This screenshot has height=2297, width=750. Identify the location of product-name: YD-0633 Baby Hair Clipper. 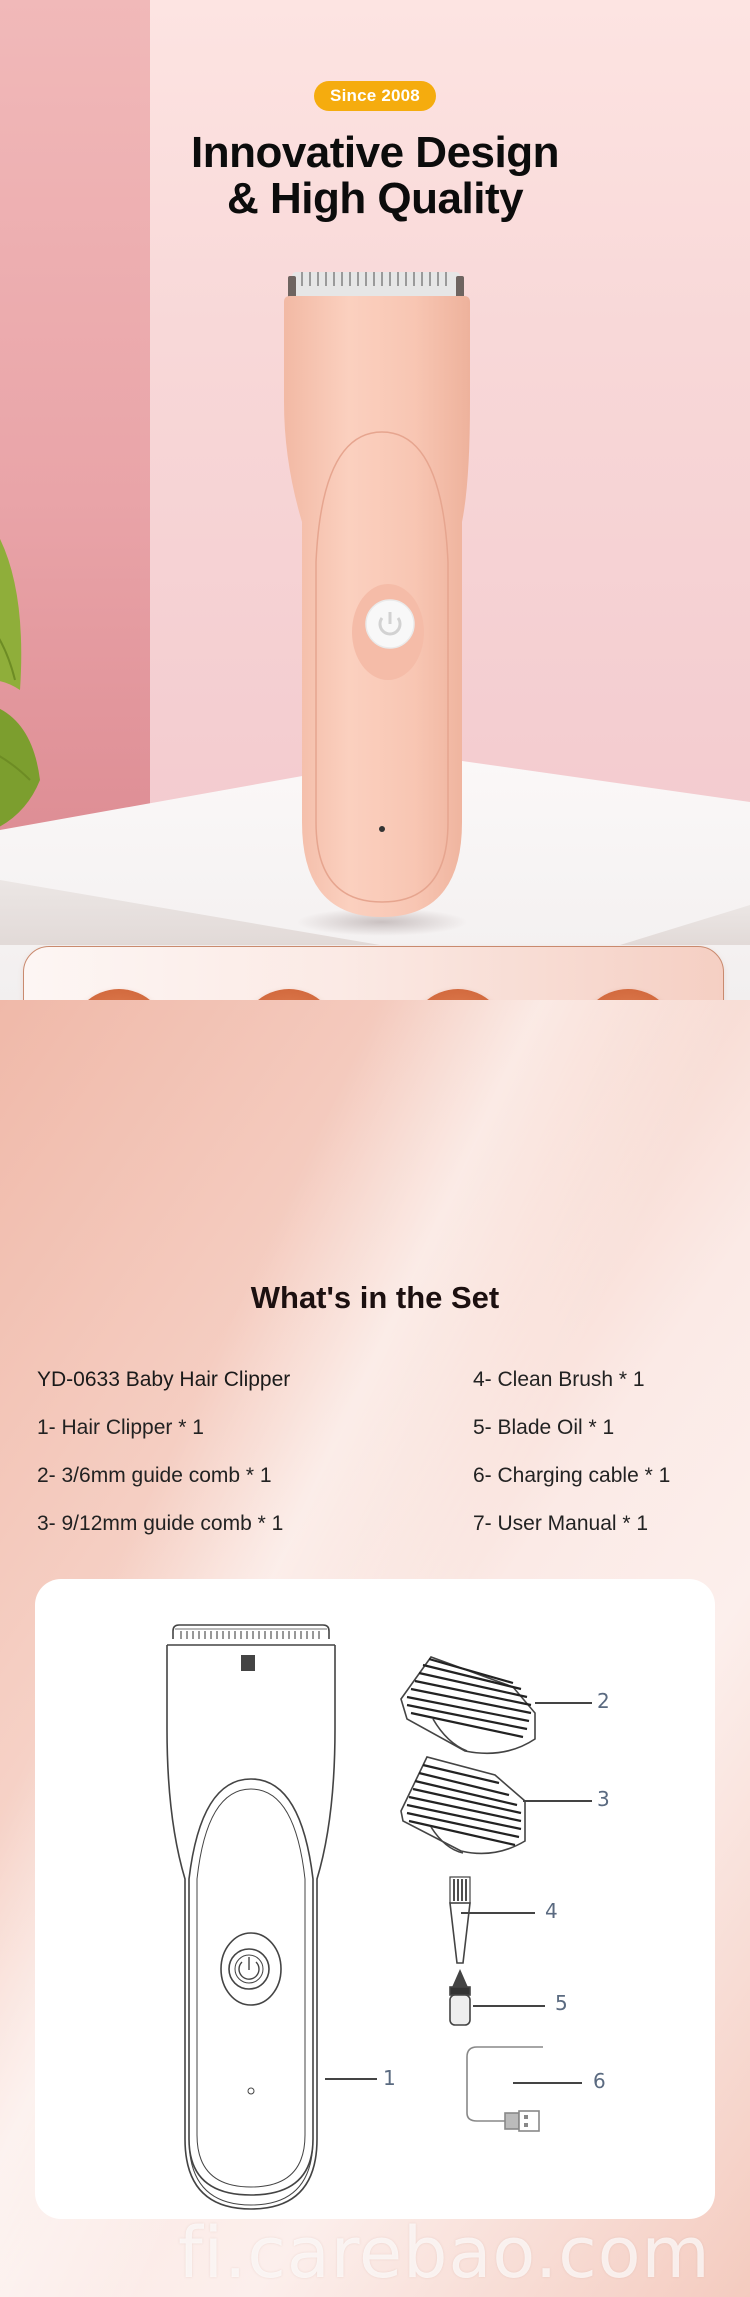
(164, 1379).